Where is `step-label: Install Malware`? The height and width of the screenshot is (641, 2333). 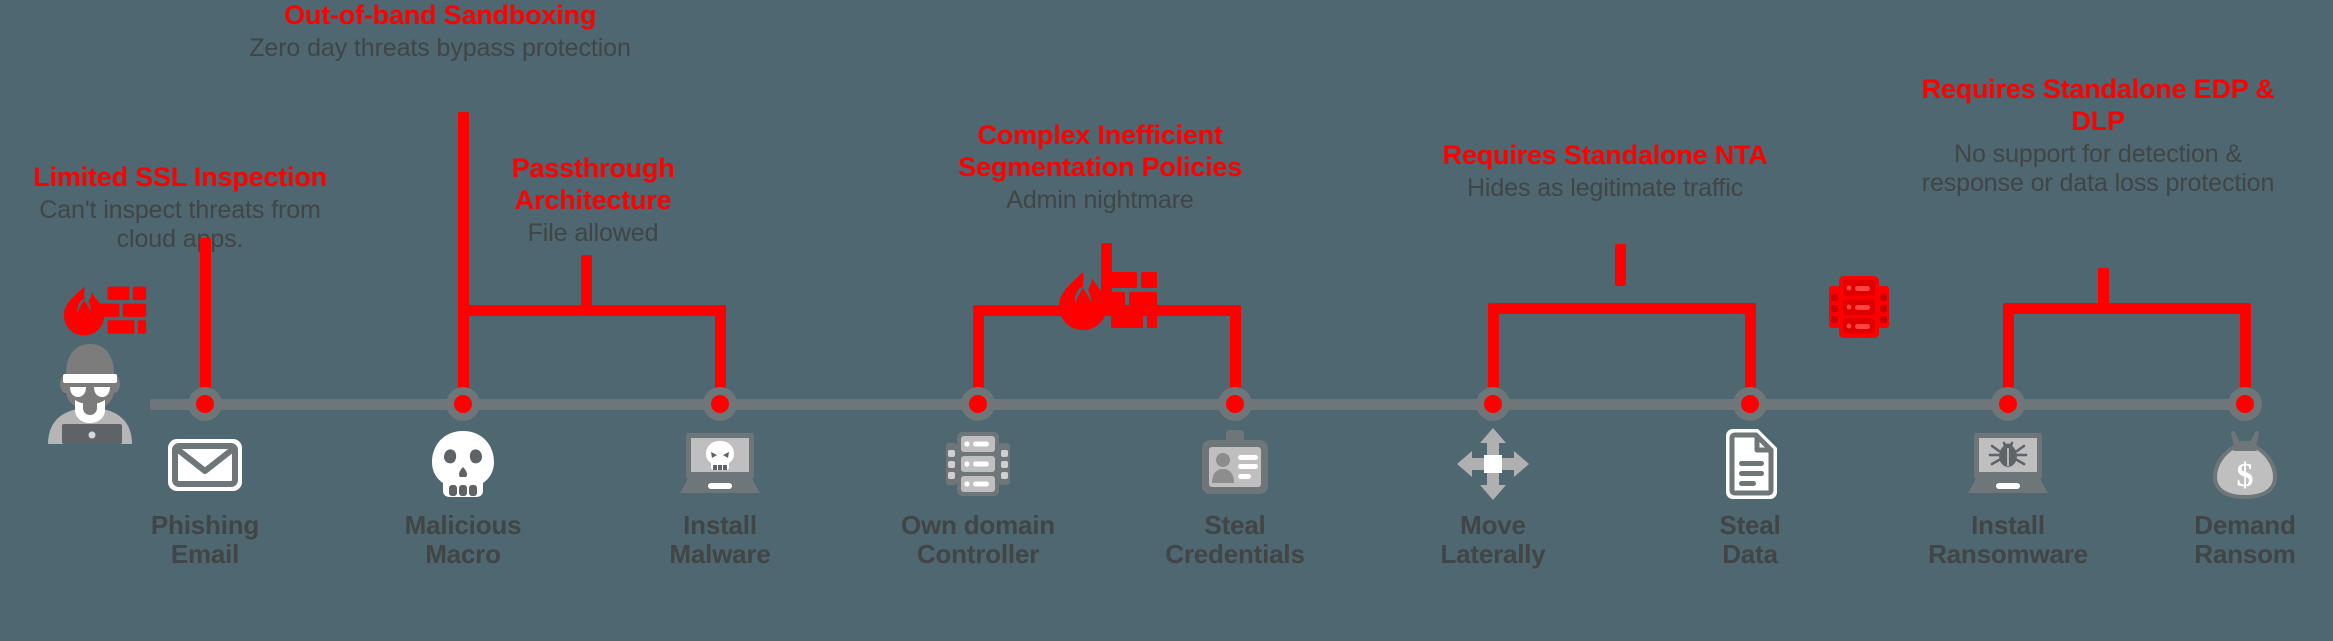
step-label: Install Malware is located at coordinates (720, 540).